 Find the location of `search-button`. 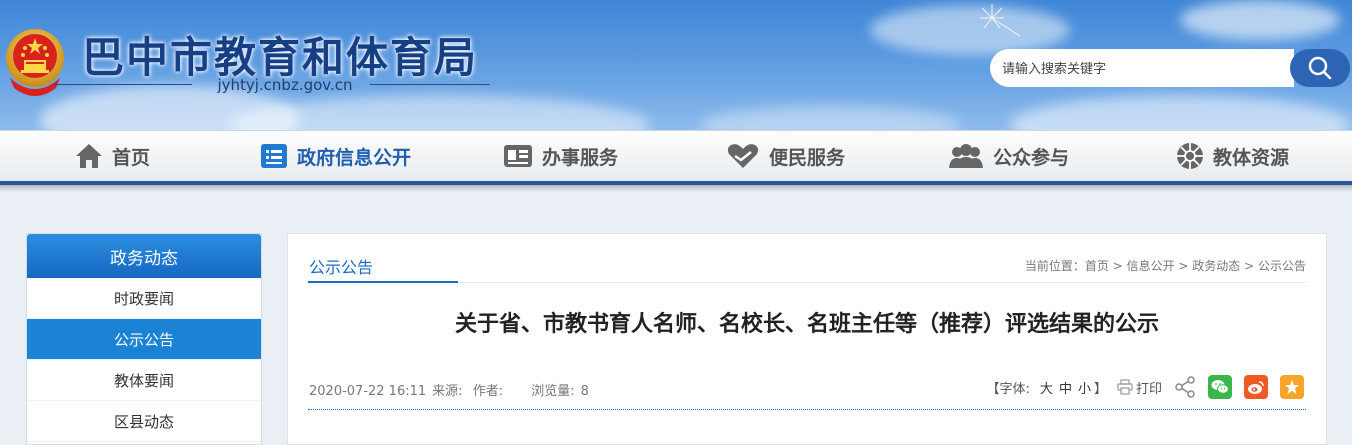

search-button is located at coordinates (1320, 68).